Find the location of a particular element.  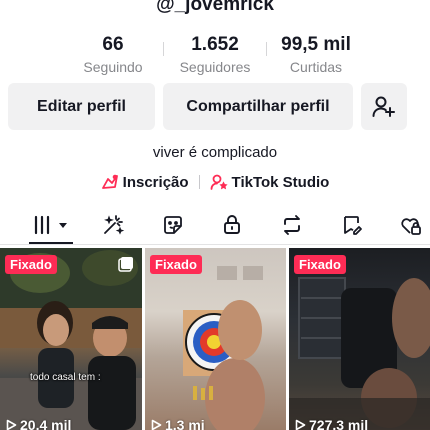

video-tile: Fixado 1,3 mi is located at coordinates (215, 339).